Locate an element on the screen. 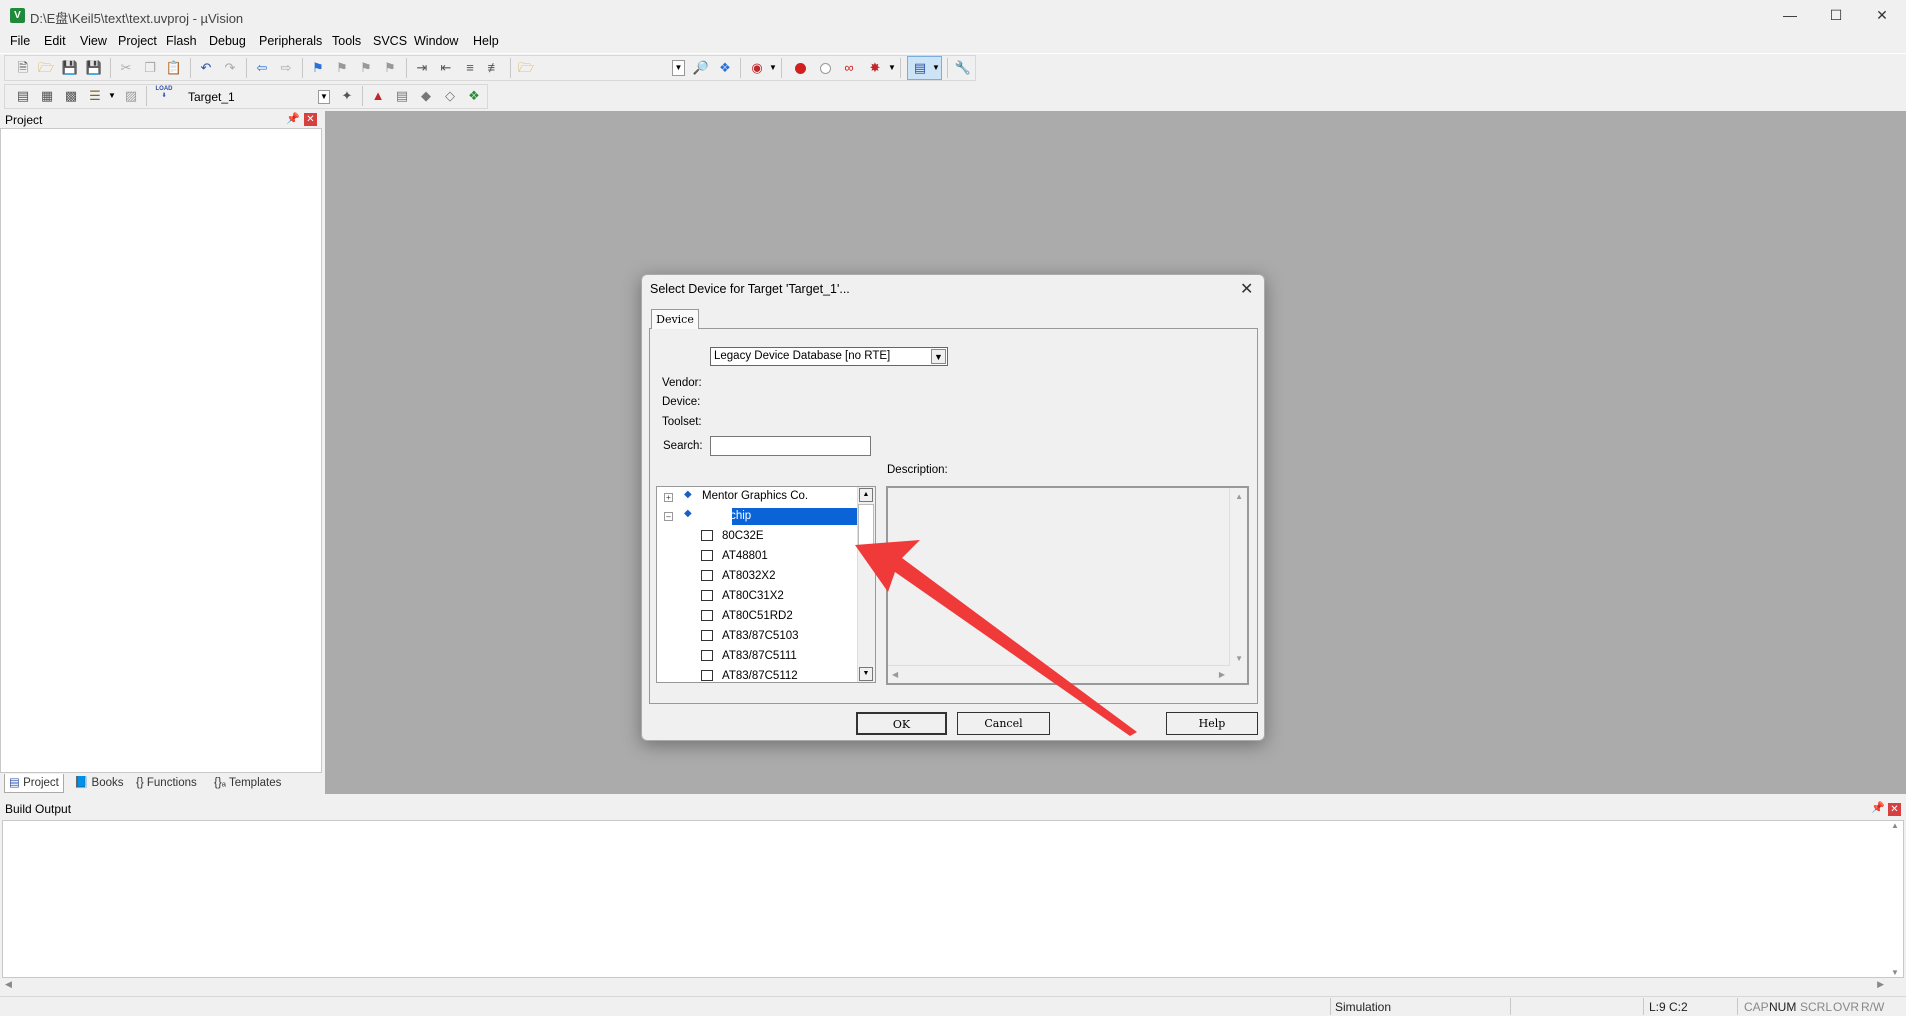 The height and width of the screenshot is (1016, 1906). manage-project-items-icon: ▲ is located at coordinates (378, 96).